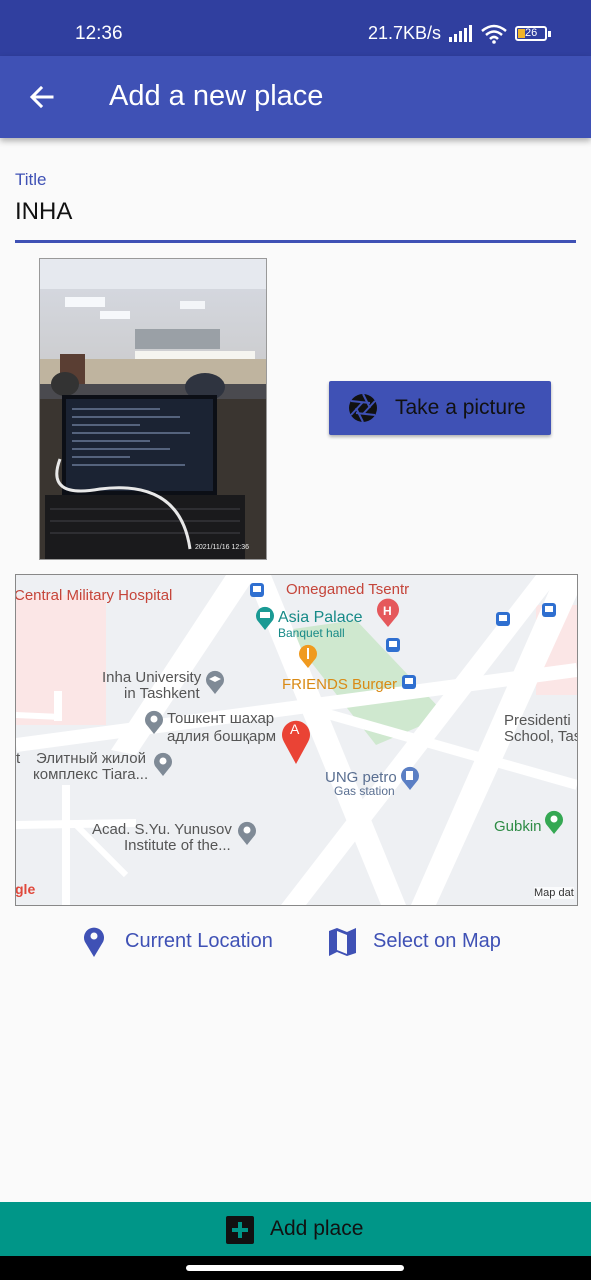  What do you see at coordinates (518, 826) in the screenshot?
I see `map-label-gubkin: Gubkin` at bounding box center [518, 826].